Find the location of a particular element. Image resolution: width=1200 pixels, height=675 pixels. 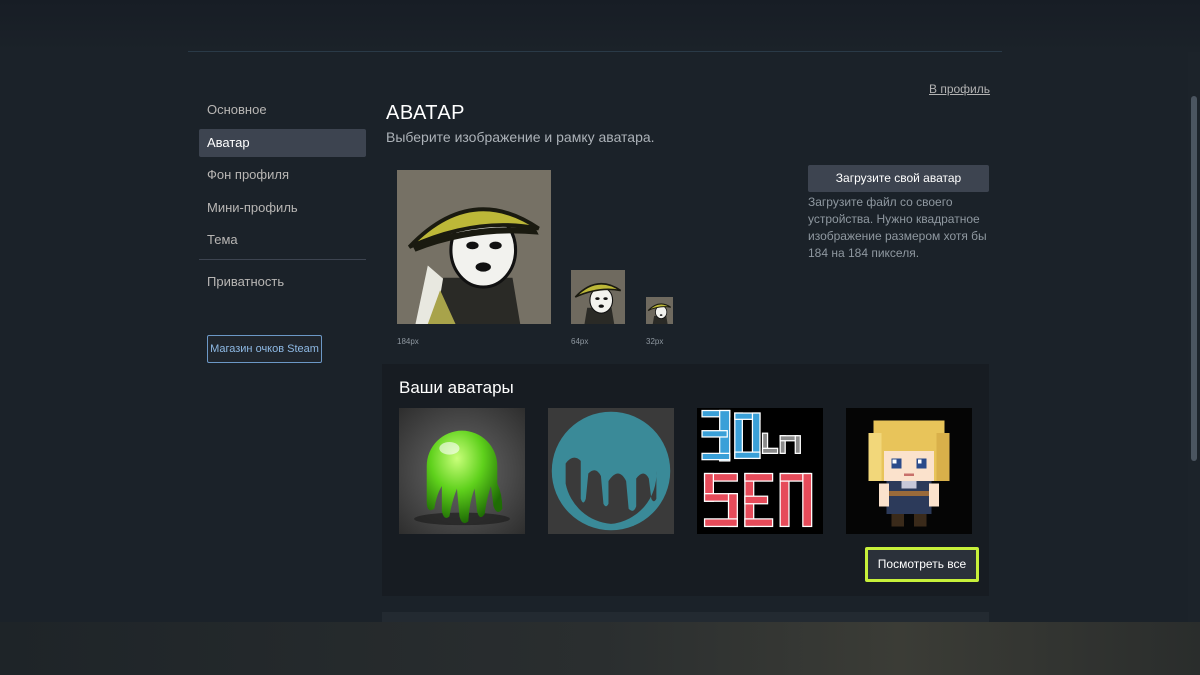

your-avatars-title: Ваши аватары is located at coordinates (456, 387).